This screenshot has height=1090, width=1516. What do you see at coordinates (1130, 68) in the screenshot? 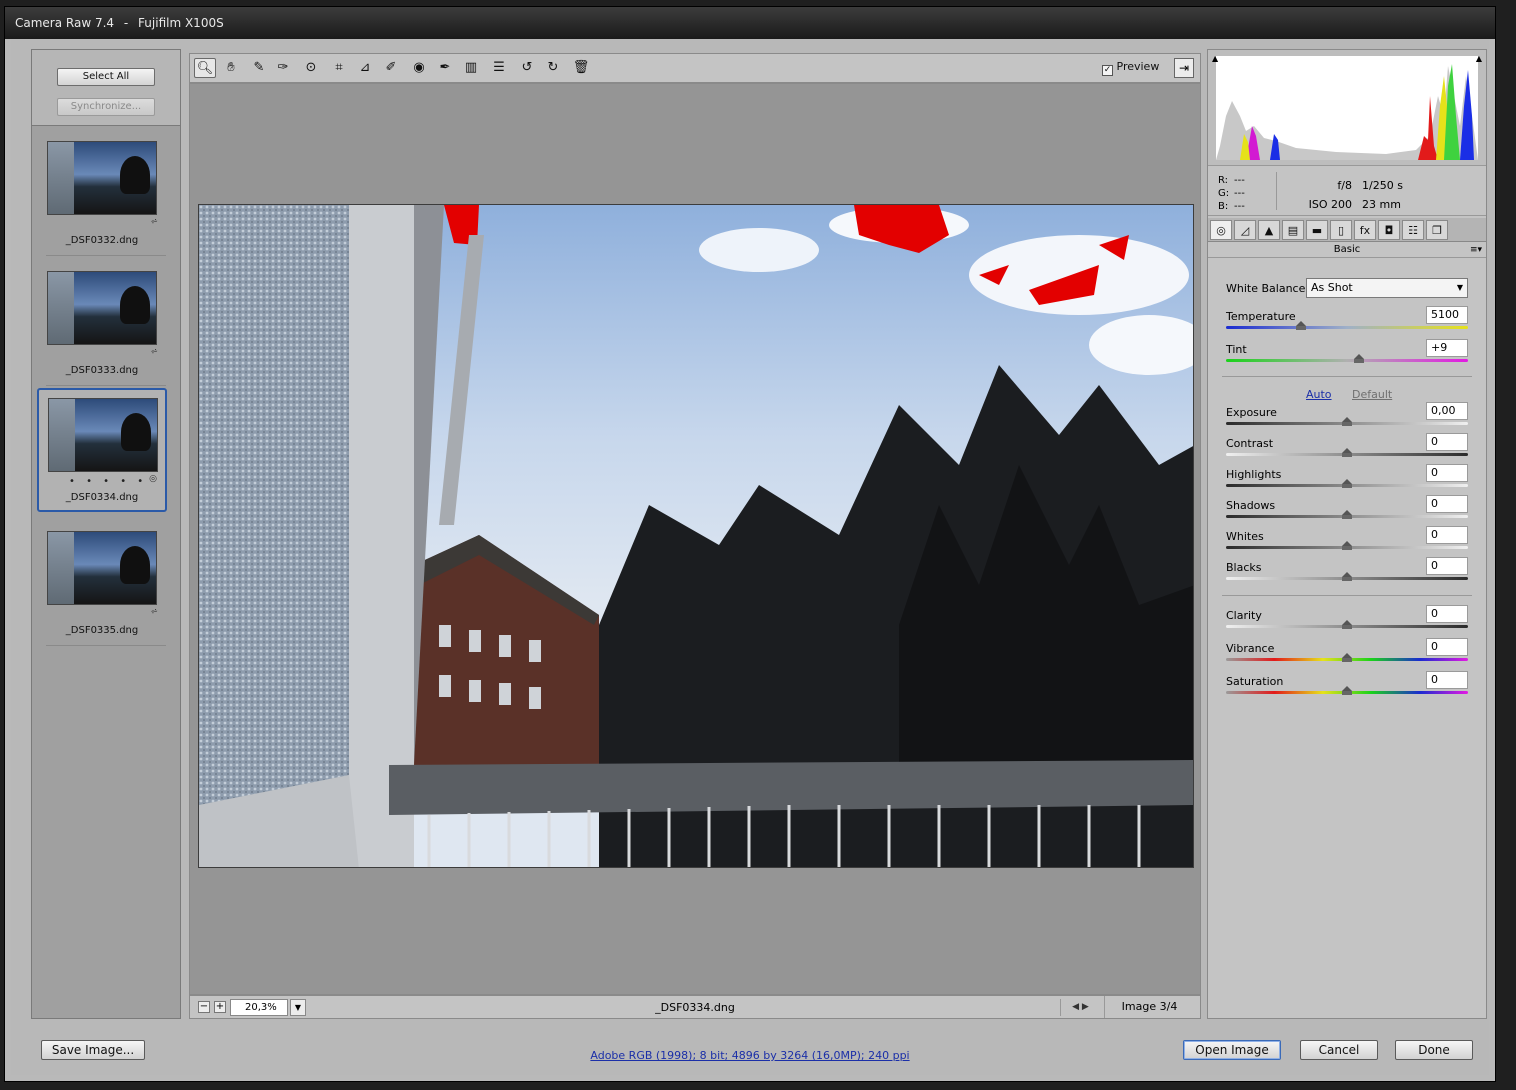
I see `preview-toggle: ✓ Preview` at bounding box center [1130, 68].